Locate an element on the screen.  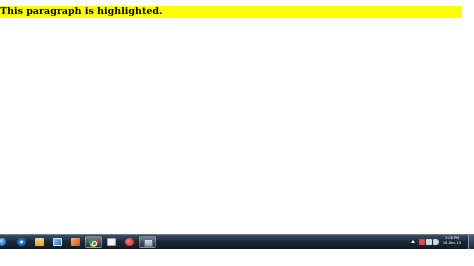
media-player-icon is located at coordinates (57, 242).